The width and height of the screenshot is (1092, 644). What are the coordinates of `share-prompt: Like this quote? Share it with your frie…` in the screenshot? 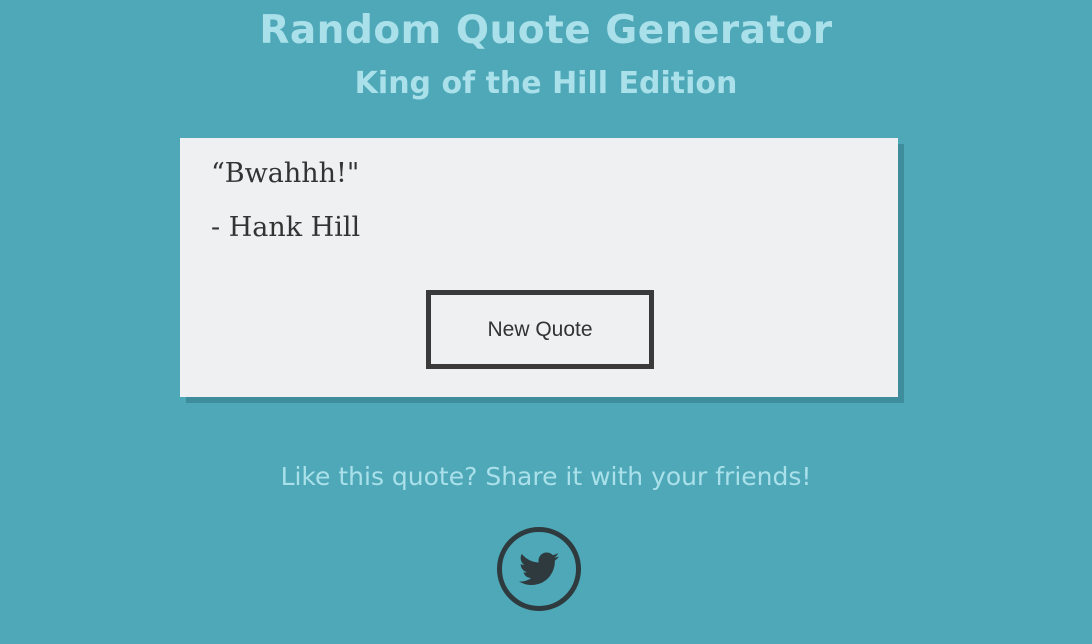 It's located at (546, 476).